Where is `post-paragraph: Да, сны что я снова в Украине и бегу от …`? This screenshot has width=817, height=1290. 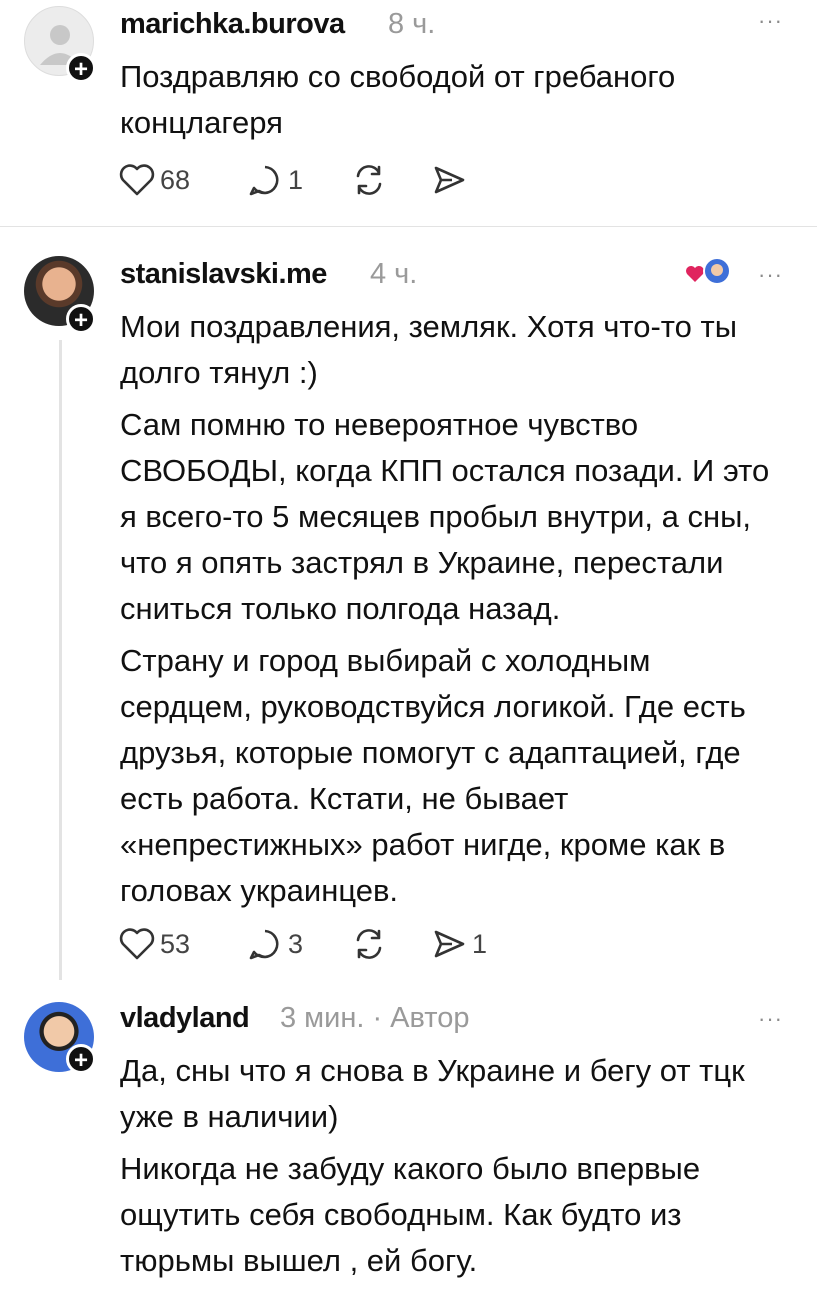 post-paragraph: Да, сны что я снова в Украине и бегу от … is located at coordinates (432, 1093).